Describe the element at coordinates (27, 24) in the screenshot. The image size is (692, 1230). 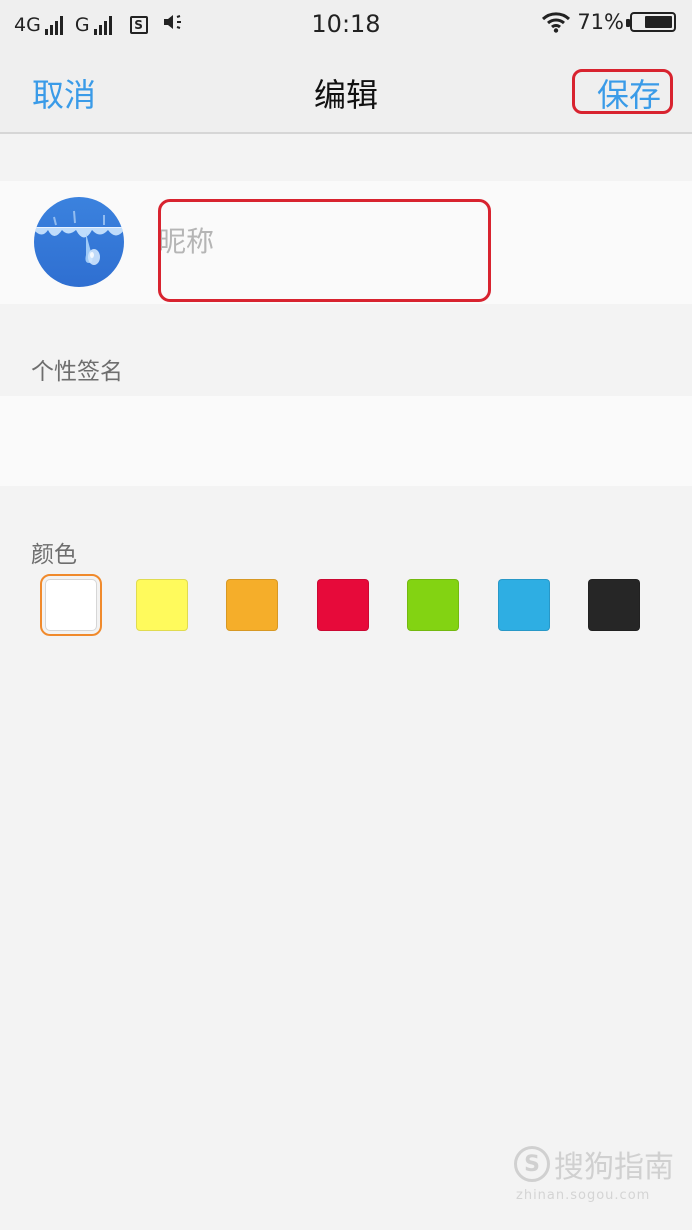
I see `network-type-1: 4G` at that location.